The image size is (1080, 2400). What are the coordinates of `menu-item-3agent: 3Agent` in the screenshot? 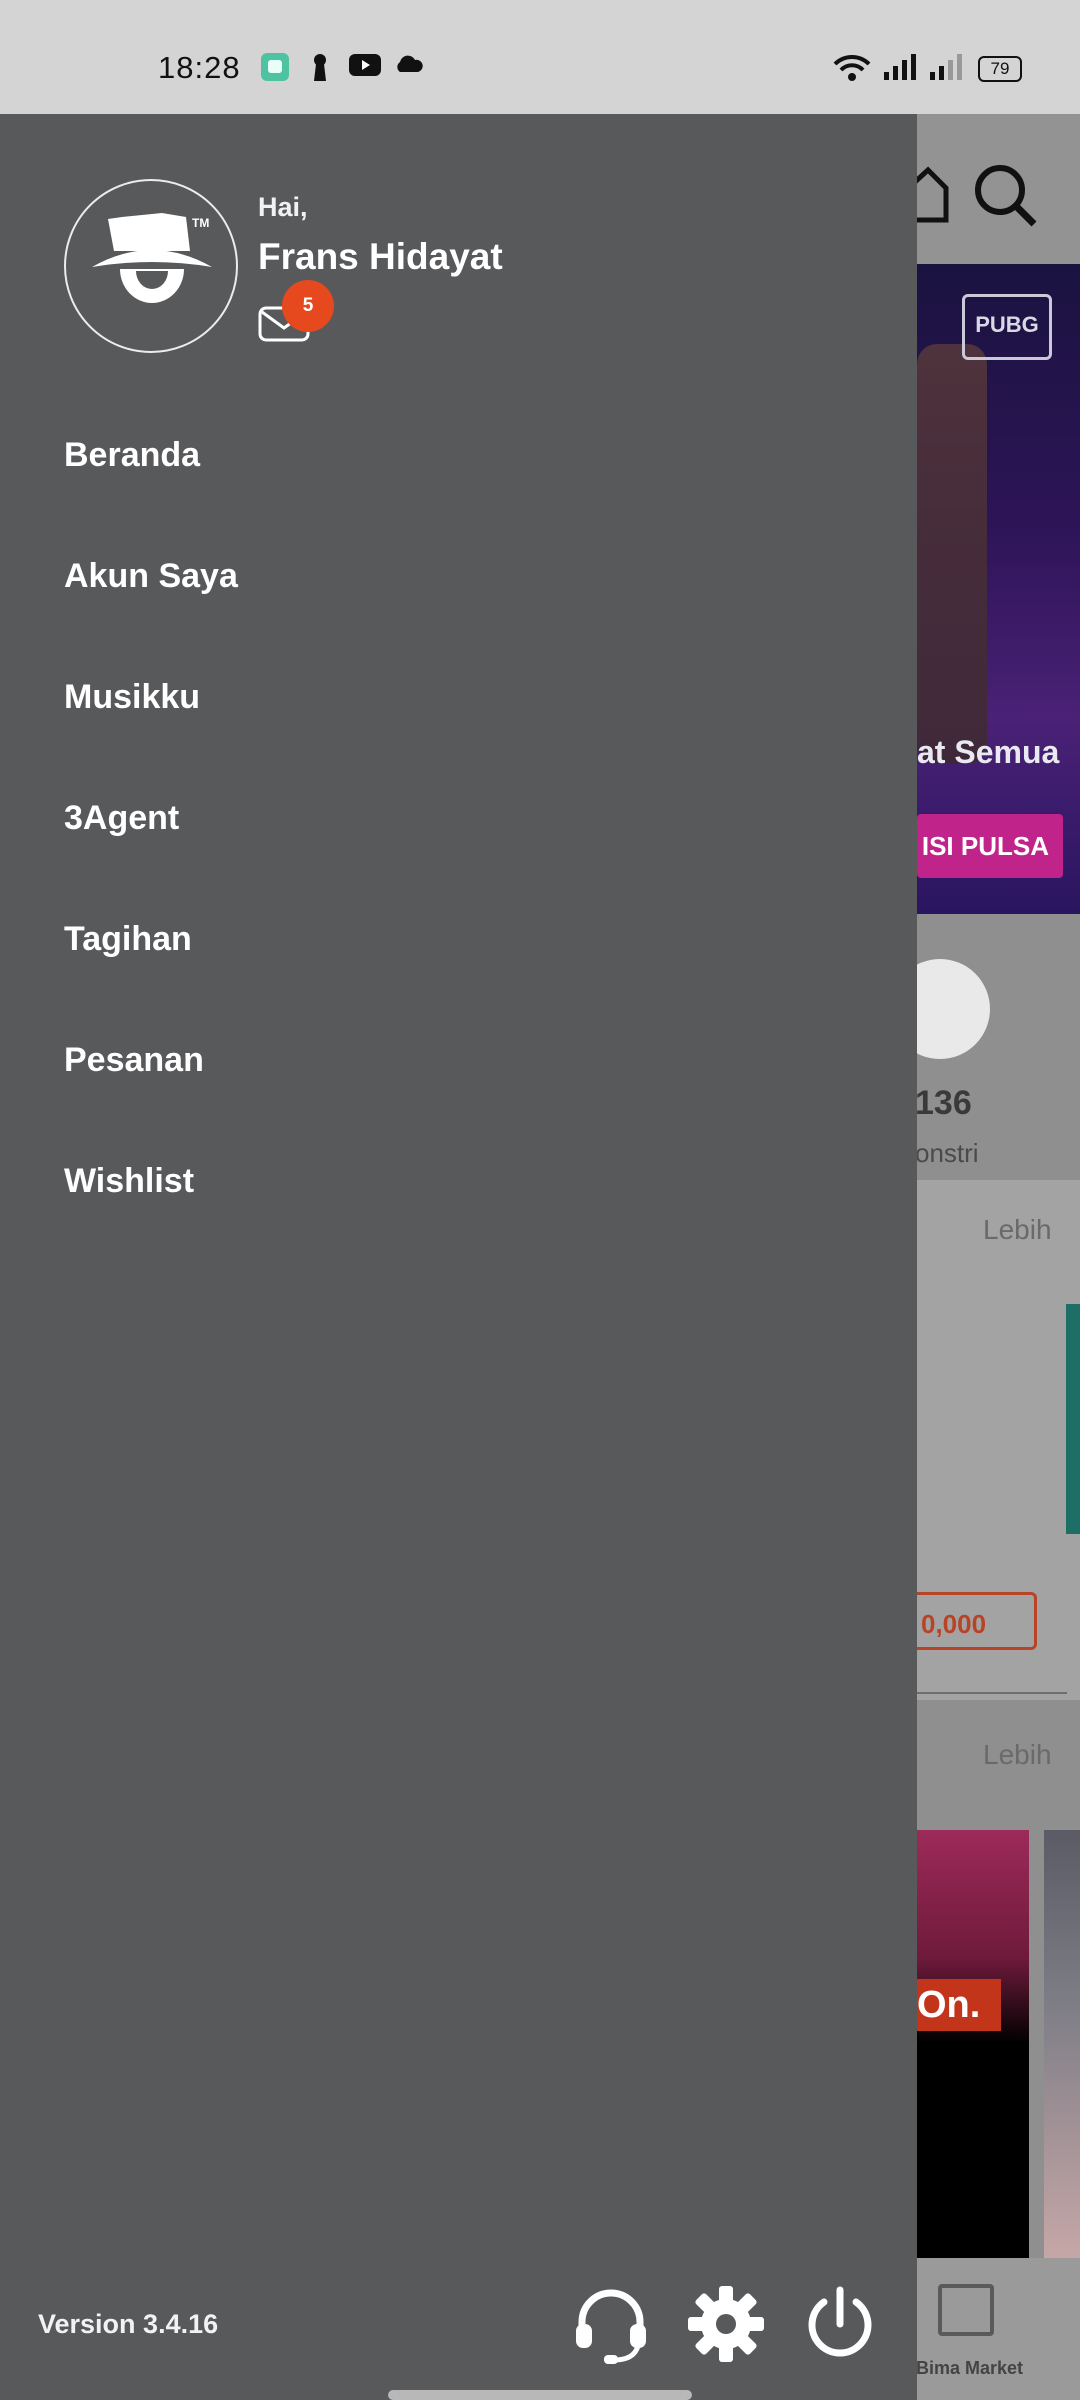 It's located at (121, 818).